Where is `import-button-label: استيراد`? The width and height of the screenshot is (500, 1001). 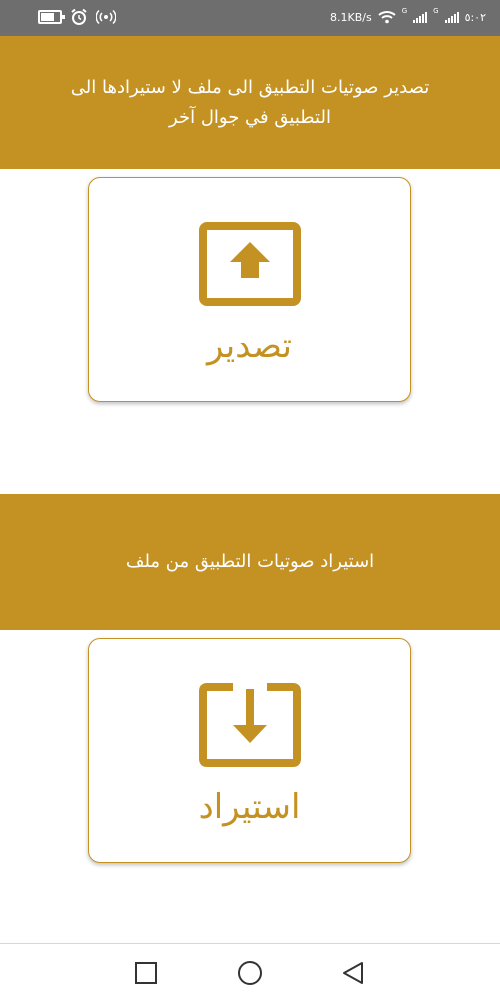 import-button-label: استيراد is located at coordinates (249, 807).